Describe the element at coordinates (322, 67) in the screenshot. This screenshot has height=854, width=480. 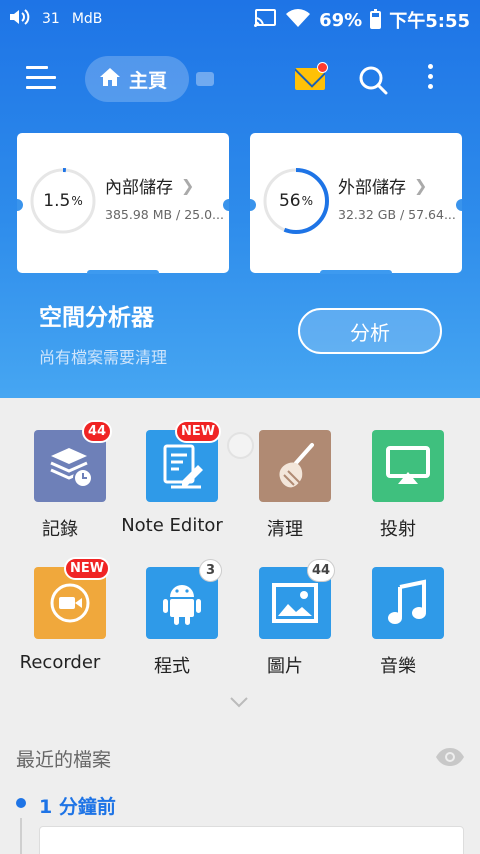
I see `notification-dot` at that location.